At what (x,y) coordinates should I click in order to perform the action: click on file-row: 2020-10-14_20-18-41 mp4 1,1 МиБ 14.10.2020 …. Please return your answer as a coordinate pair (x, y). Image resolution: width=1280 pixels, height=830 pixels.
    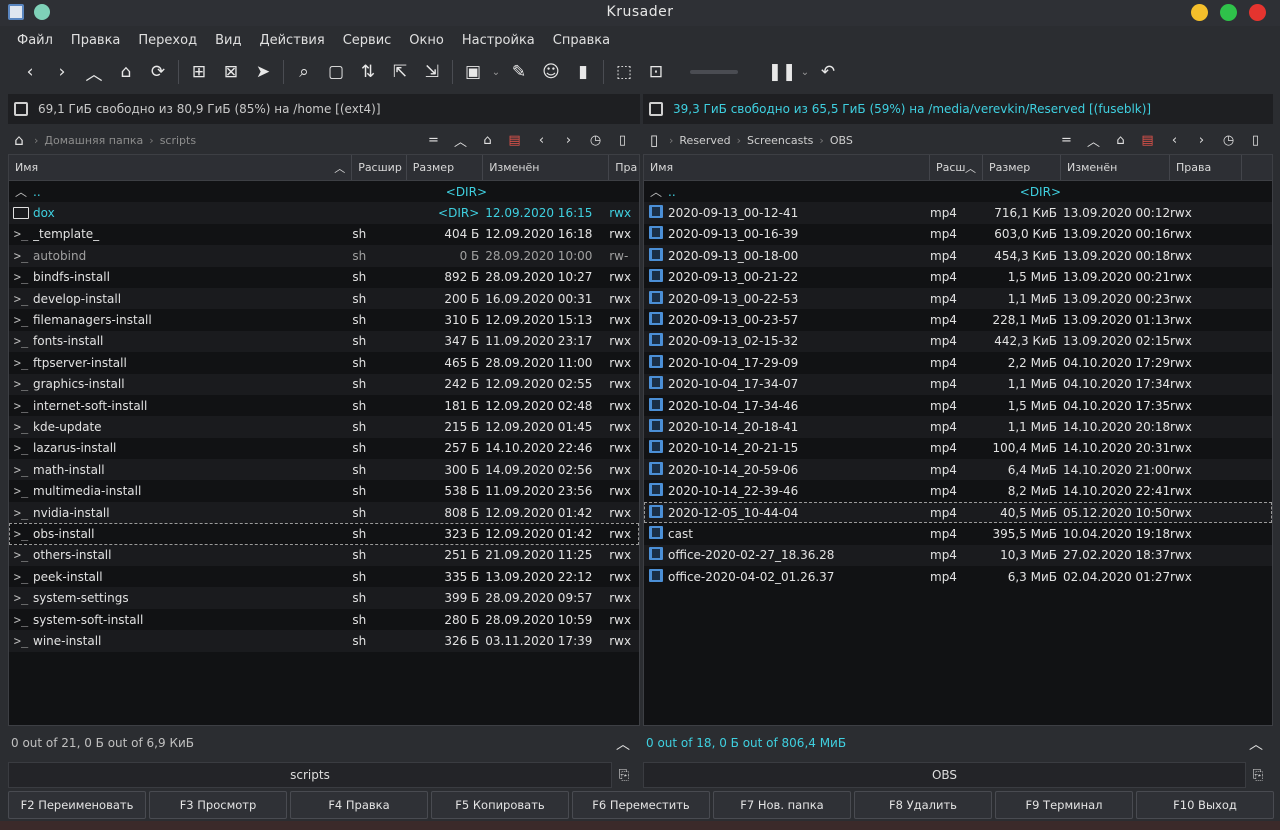
    Looking at the image, I should click on (958, 427).